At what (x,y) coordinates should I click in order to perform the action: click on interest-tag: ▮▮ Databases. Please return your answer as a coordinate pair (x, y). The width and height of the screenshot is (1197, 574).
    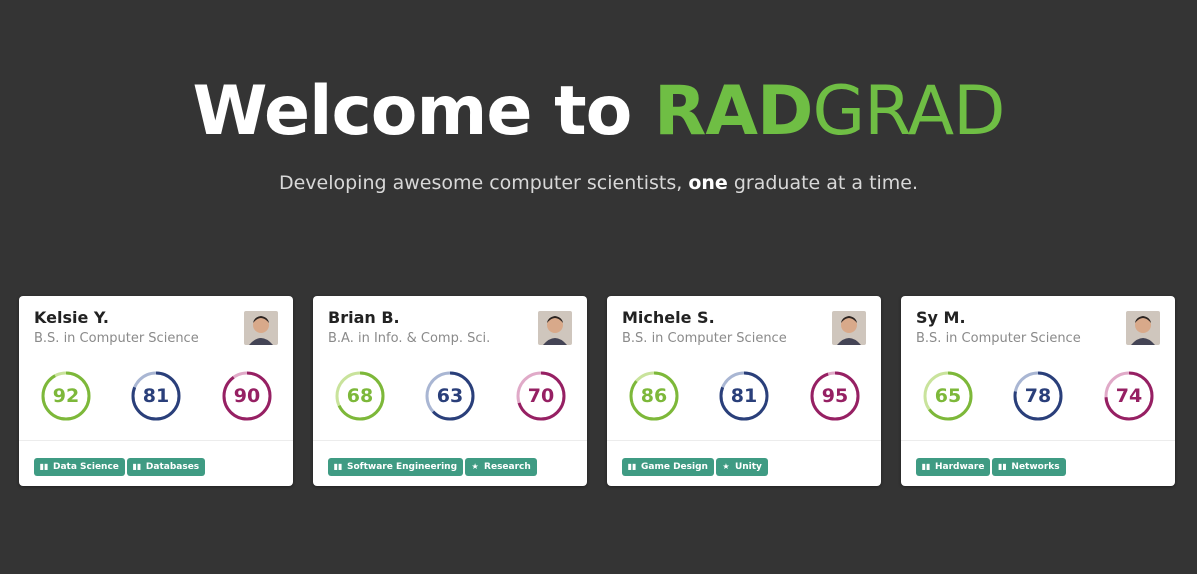
    Looking at the image, I should click on (166, 467).